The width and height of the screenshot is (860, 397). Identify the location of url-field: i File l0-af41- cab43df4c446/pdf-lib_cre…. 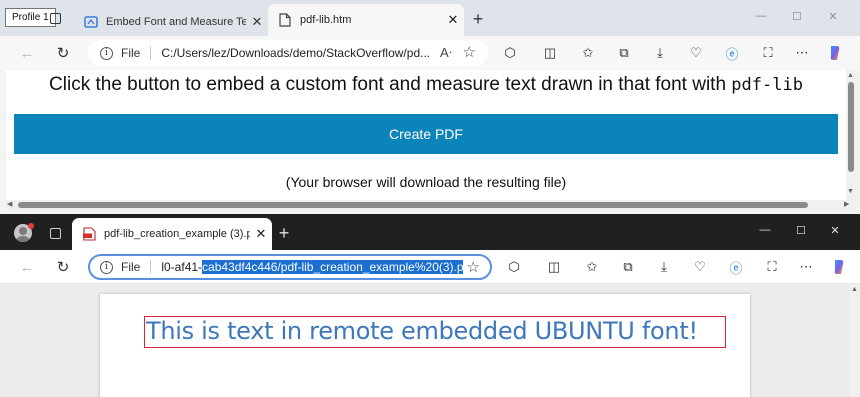
(290, 267).